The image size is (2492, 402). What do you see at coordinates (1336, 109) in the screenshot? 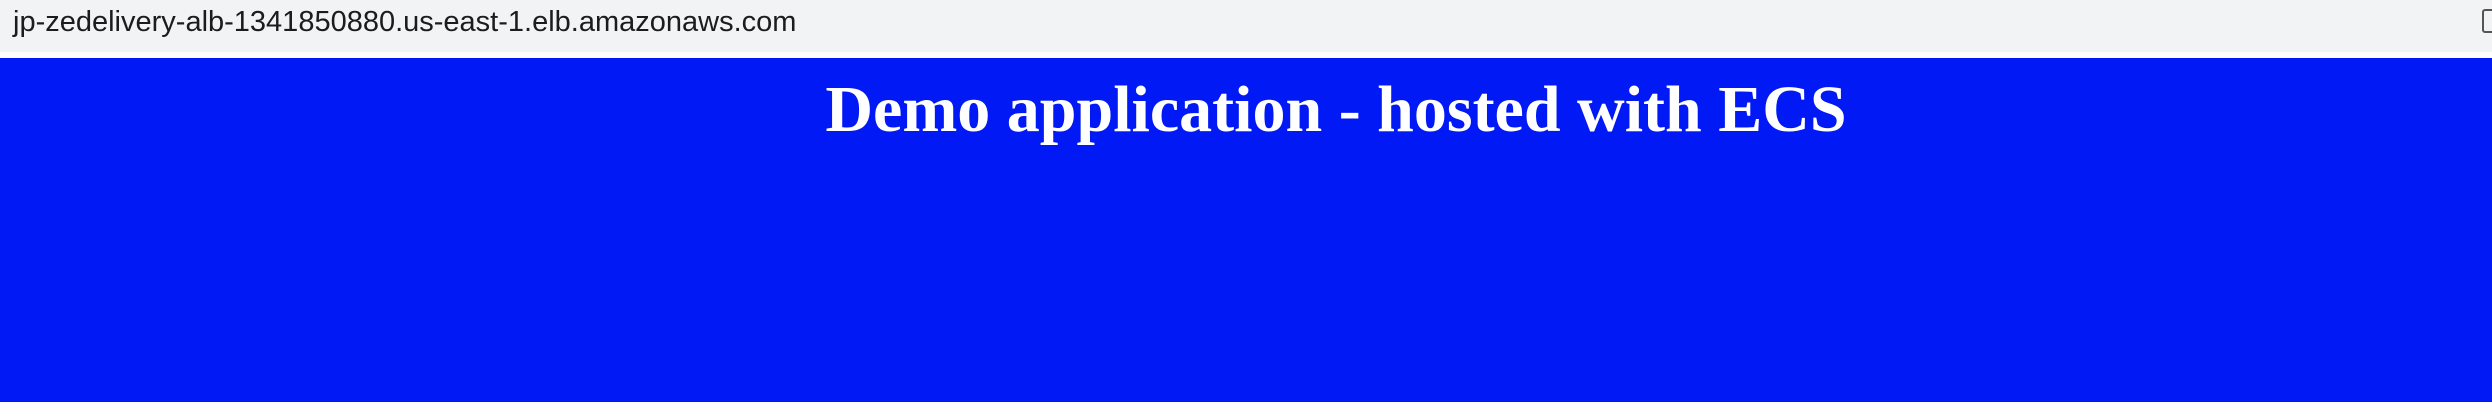
I see `page-title: Demo application - hosted with ECS` at bounding box center [1336, 109].